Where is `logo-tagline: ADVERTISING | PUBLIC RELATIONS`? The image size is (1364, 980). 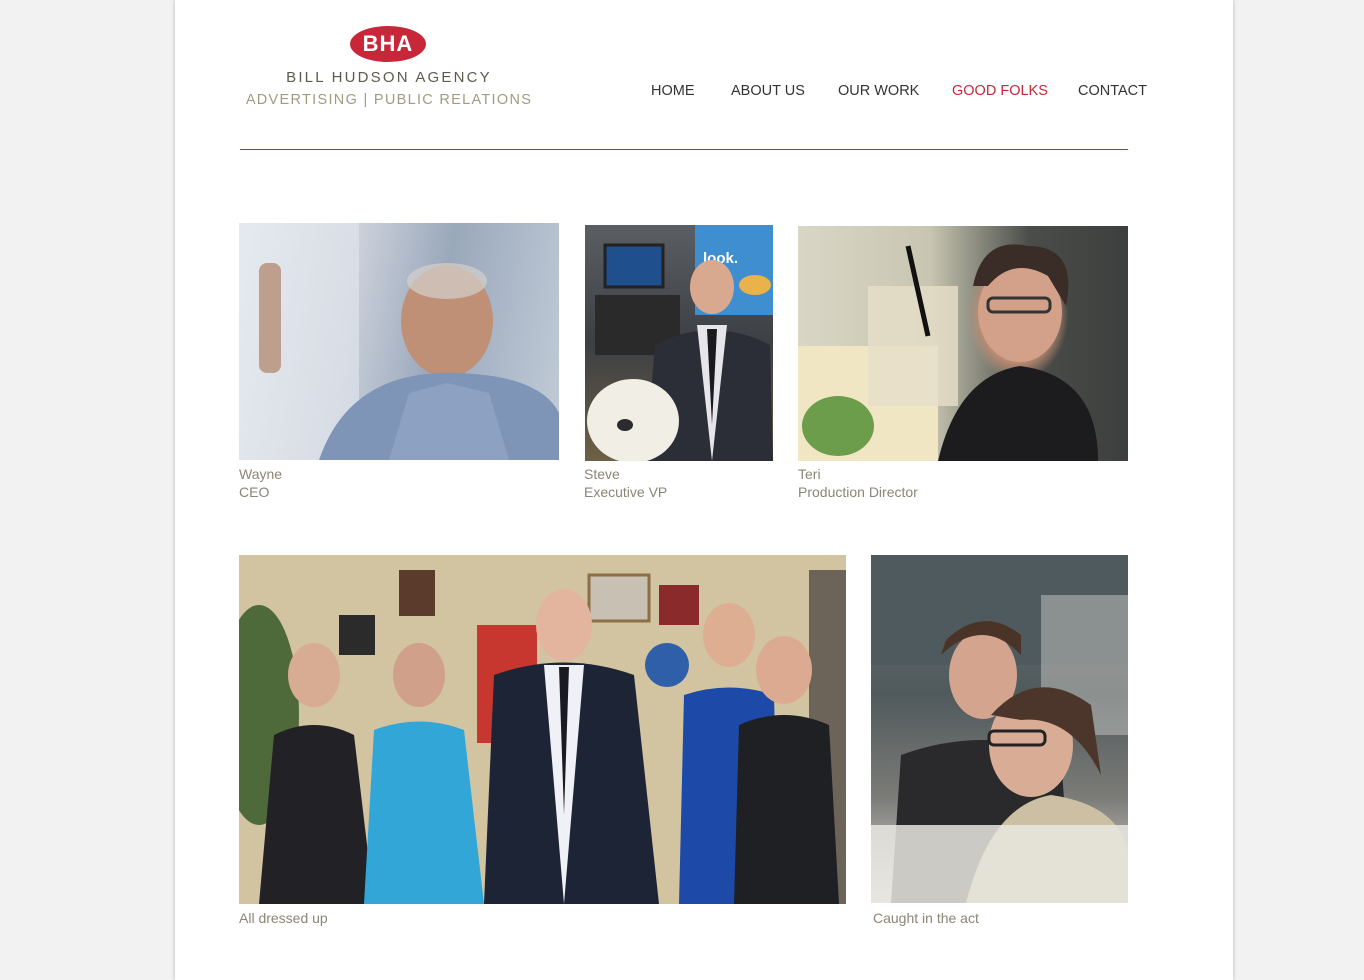 logo-tagline: ADVERTISING | PUBLIC RELATIONS is located at coordinates (389, 100).